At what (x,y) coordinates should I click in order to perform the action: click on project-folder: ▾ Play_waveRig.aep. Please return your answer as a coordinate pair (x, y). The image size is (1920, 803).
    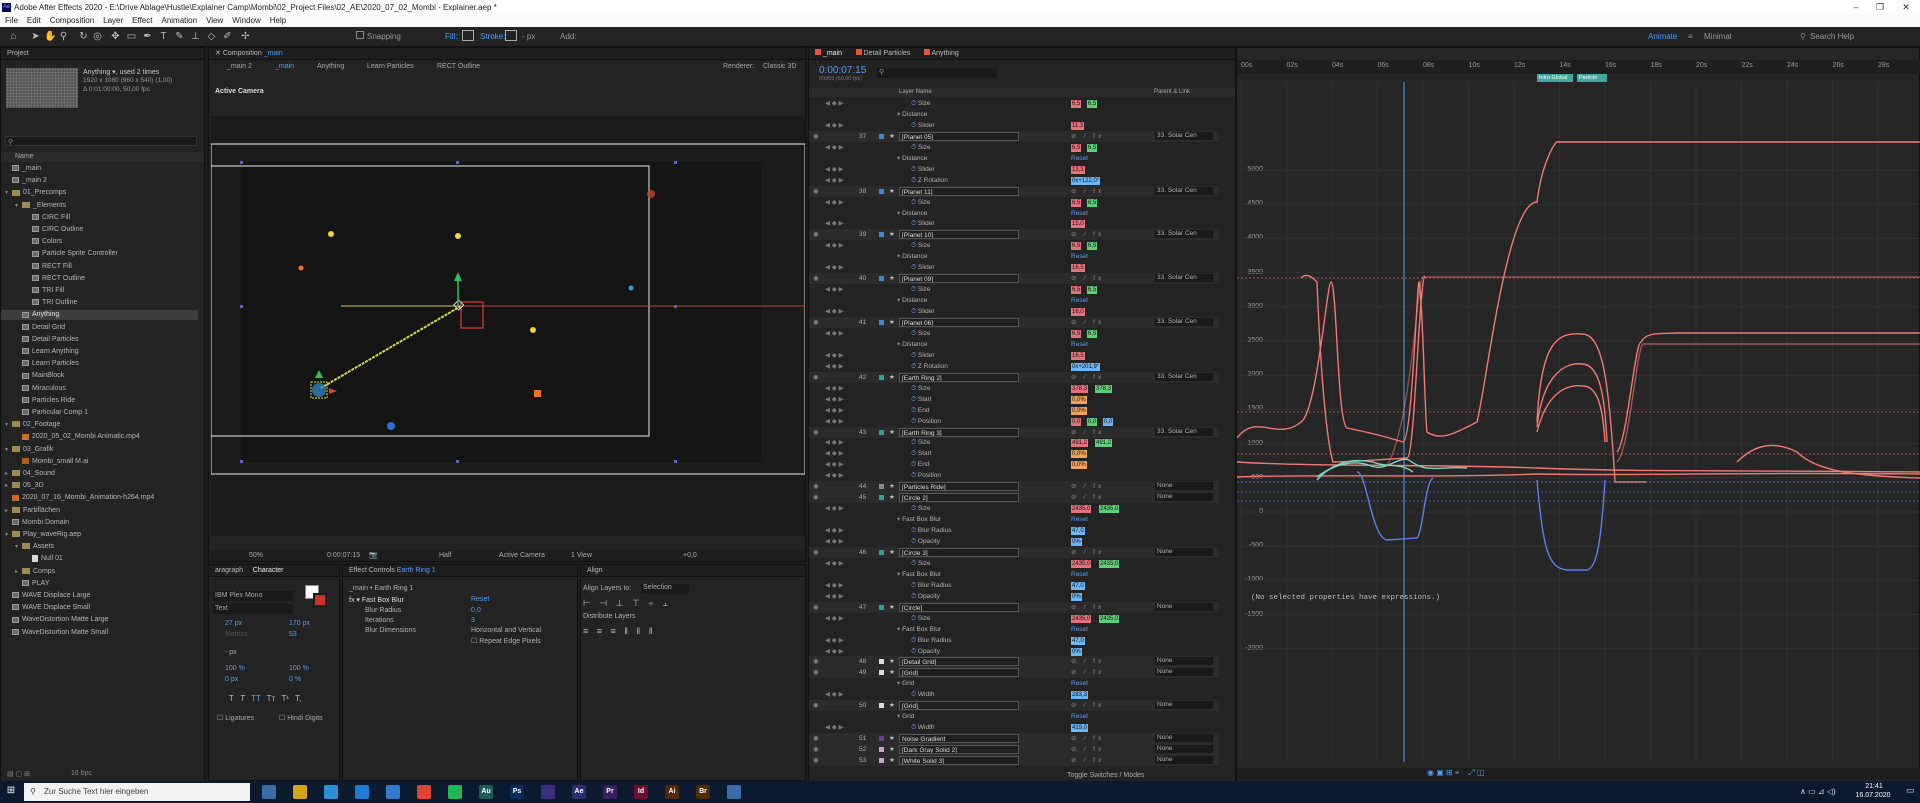
    Looking at the image, I should click on (99, 535).